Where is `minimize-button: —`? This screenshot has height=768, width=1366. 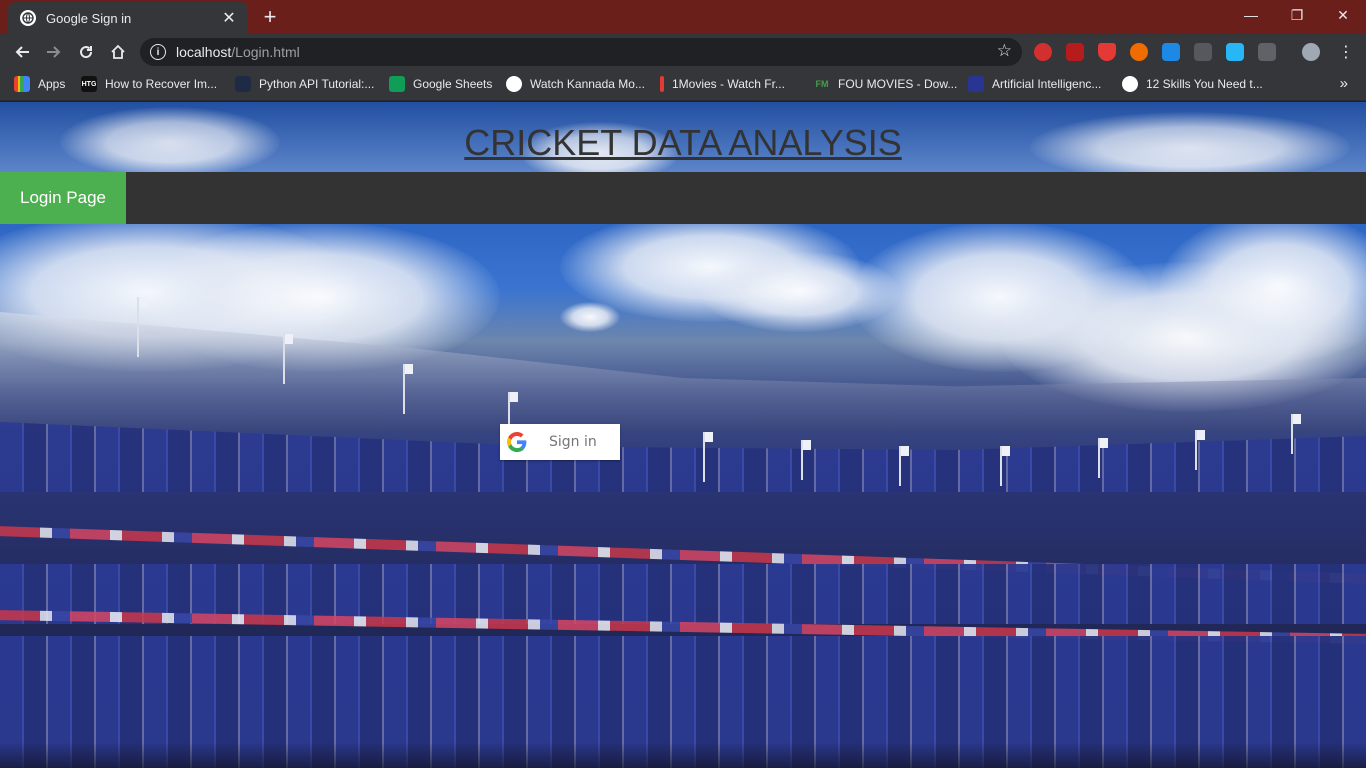
minimize-button: — is located at coordinates (1251, 15).